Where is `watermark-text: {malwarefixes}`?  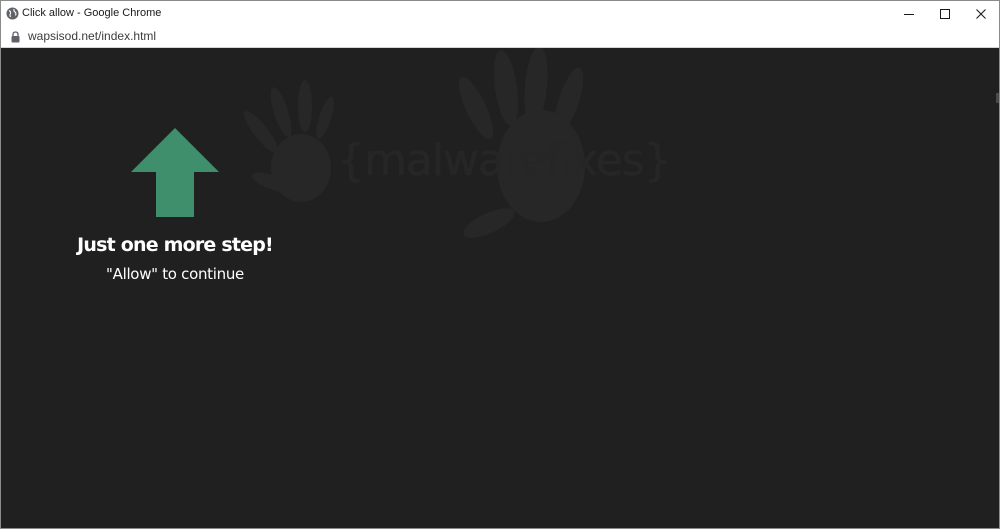
watermark-text: {malwarefixes} is located at coordinates (504, 160).